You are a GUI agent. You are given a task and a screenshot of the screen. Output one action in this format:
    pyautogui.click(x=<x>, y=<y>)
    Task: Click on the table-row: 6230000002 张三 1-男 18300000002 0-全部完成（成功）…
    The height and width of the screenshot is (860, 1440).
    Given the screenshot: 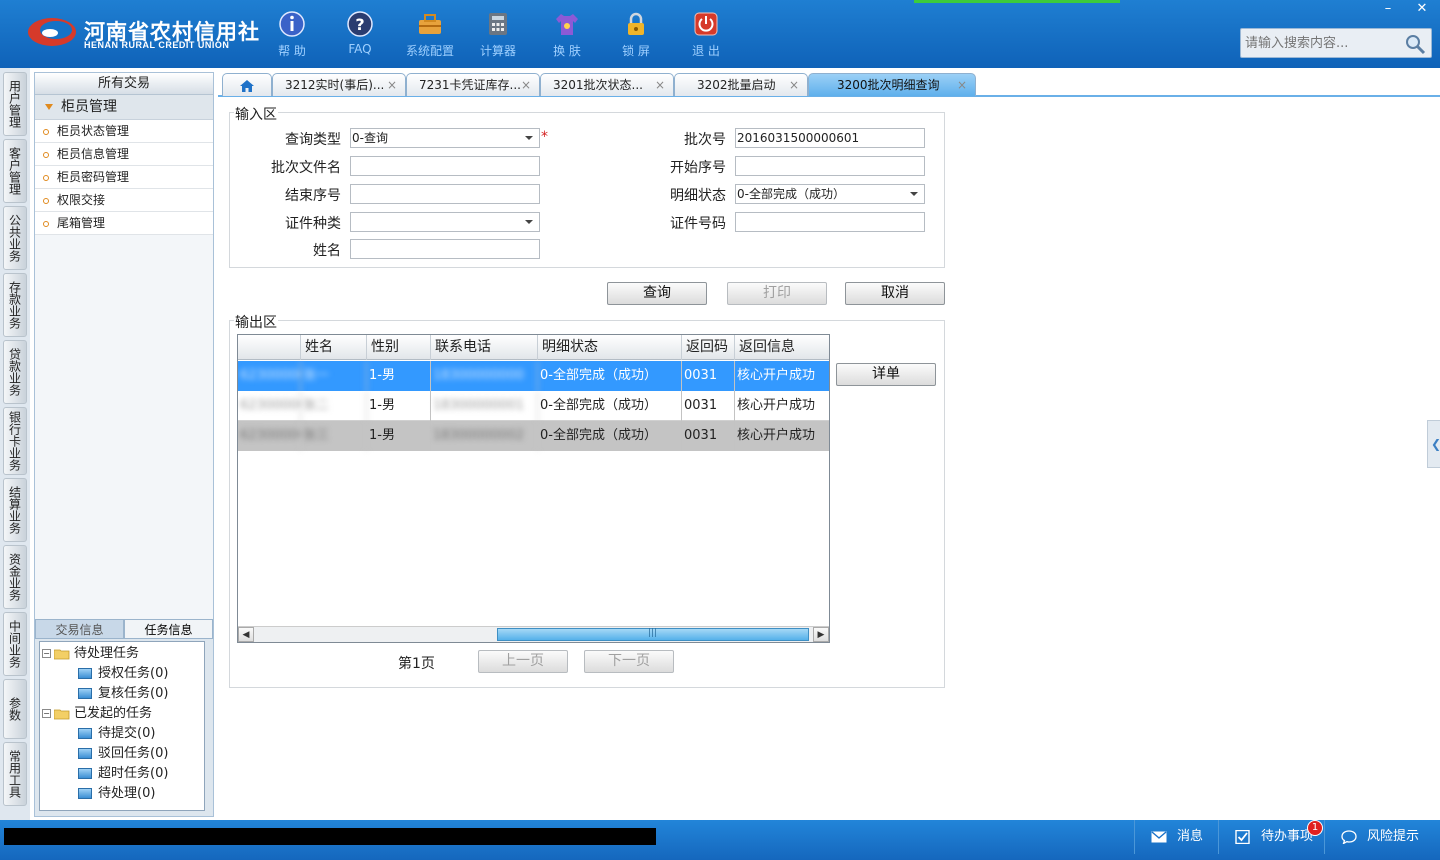 What is the action you would take?
    pyautogui.click(x=533, y=436)
    